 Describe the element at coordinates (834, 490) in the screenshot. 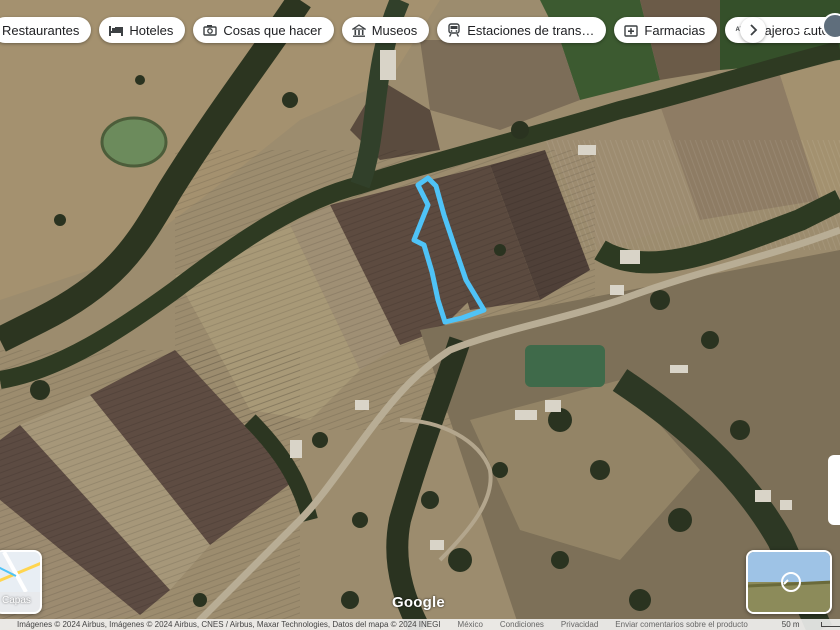

I see `pegman-control` at that location.